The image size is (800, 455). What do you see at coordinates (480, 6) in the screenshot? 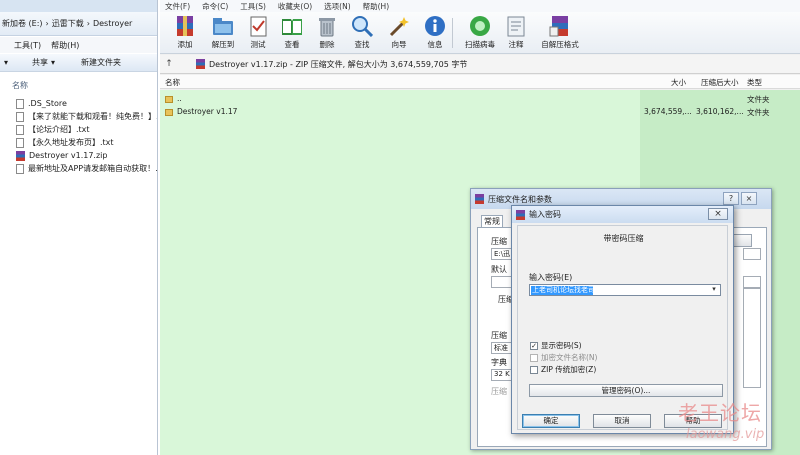
I see `winrar-menubar: 文件(F) 命令(C) 工具(S) 收藏夹(O) 选项(N) 帮助(H)` at bounding box center [480, 6].